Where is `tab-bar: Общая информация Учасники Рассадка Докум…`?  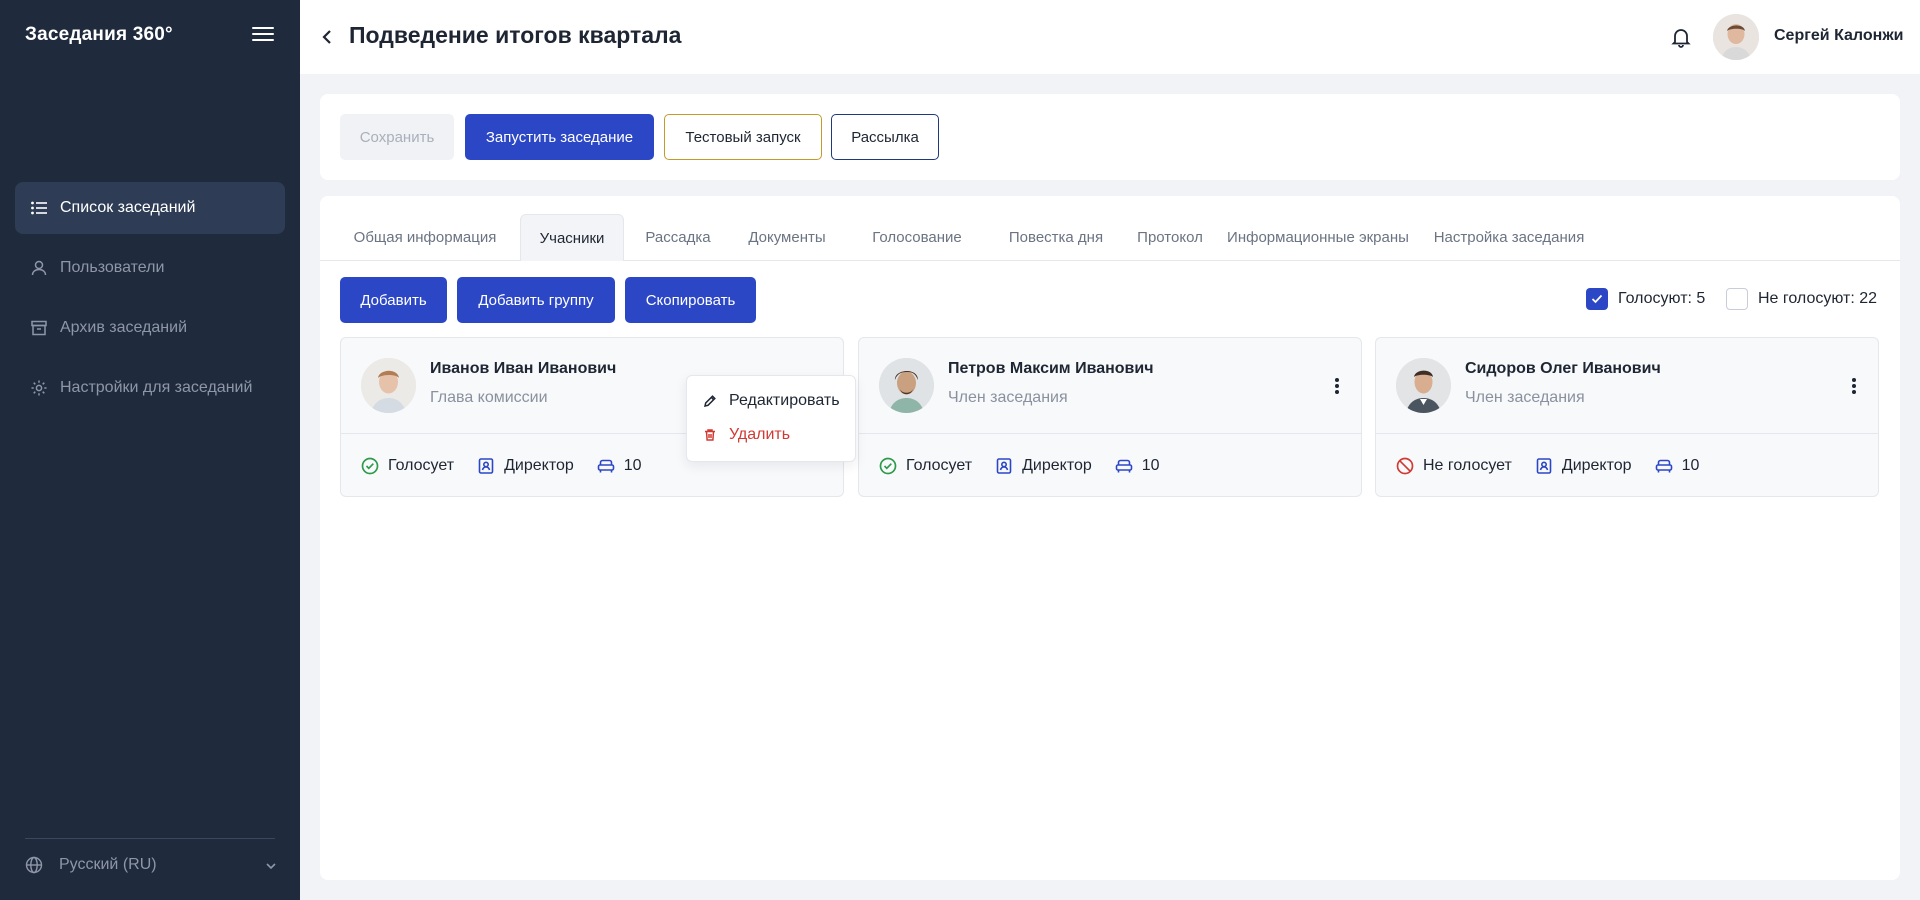
tab-bar: Общая информация Учасники Рассадка Докум… is located at coordinates (1110, 237).